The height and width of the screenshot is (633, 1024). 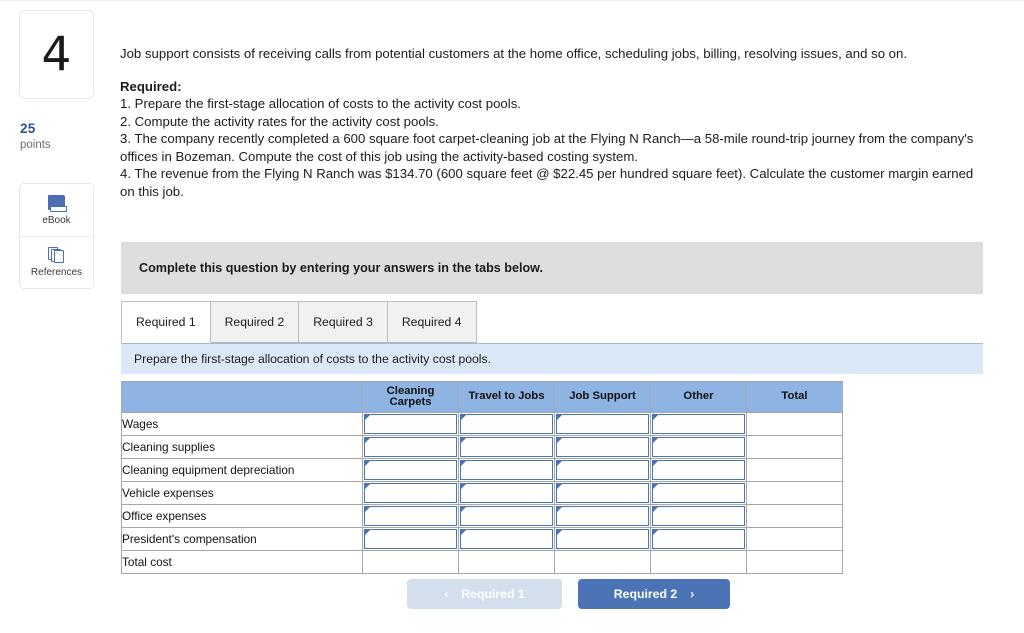 I want to click on question-number-box: 4, so click(x=56, y=54).